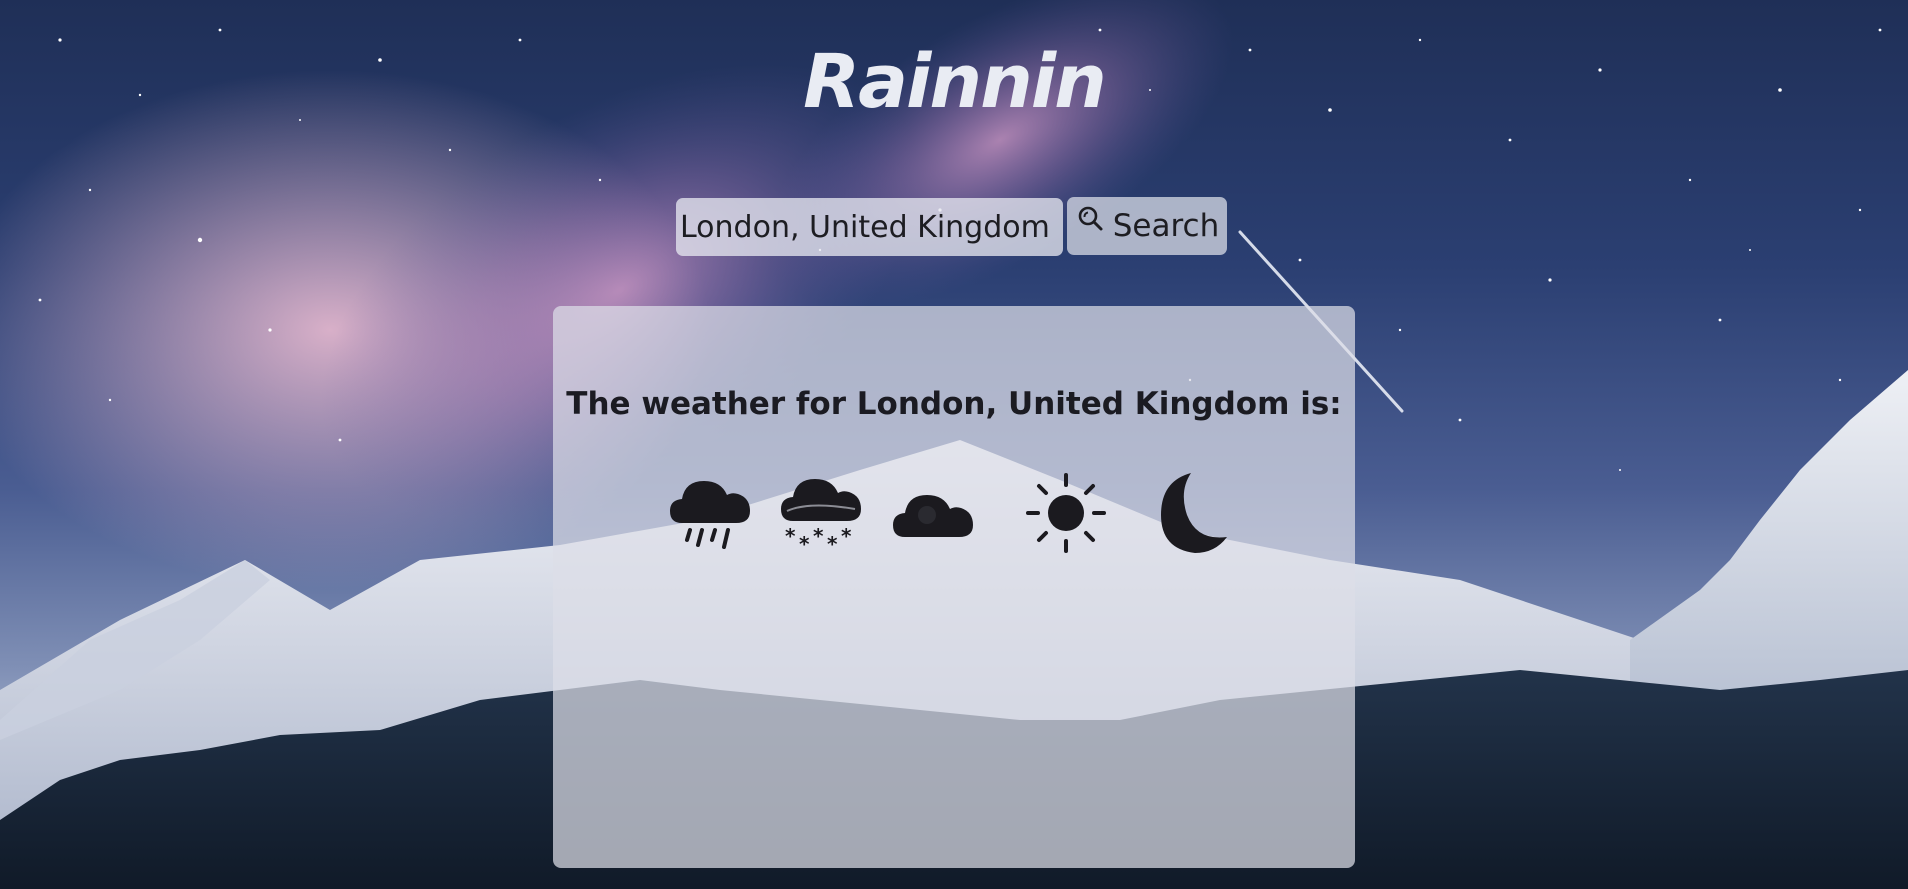 The height and width of the screenshot is (889, 1908). Describe the element at coordinates (821, 515) in the screenshot. I see `snow-cloud-icon: * * * * *` at that location.